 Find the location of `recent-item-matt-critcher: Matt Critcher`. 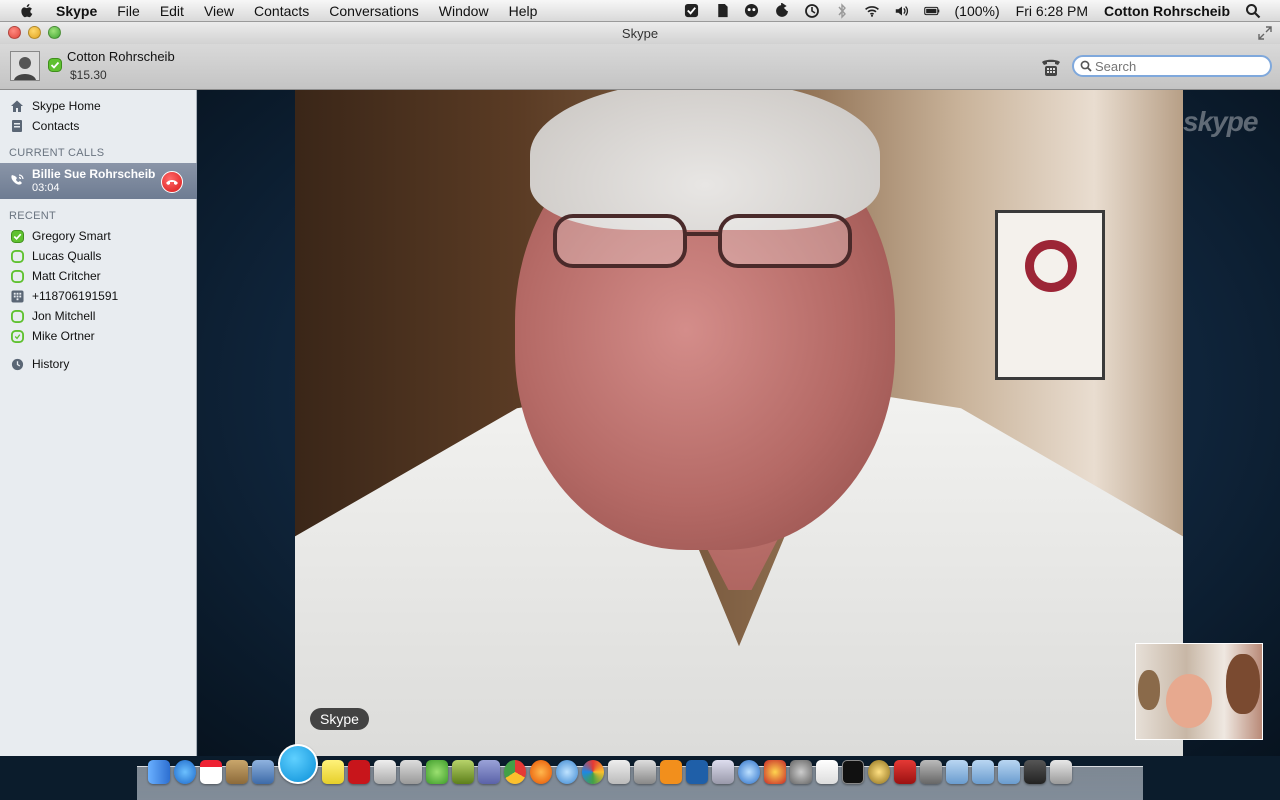

recent-item-matt-critcher: Matt Critcher is located at coordinates (98, 276).